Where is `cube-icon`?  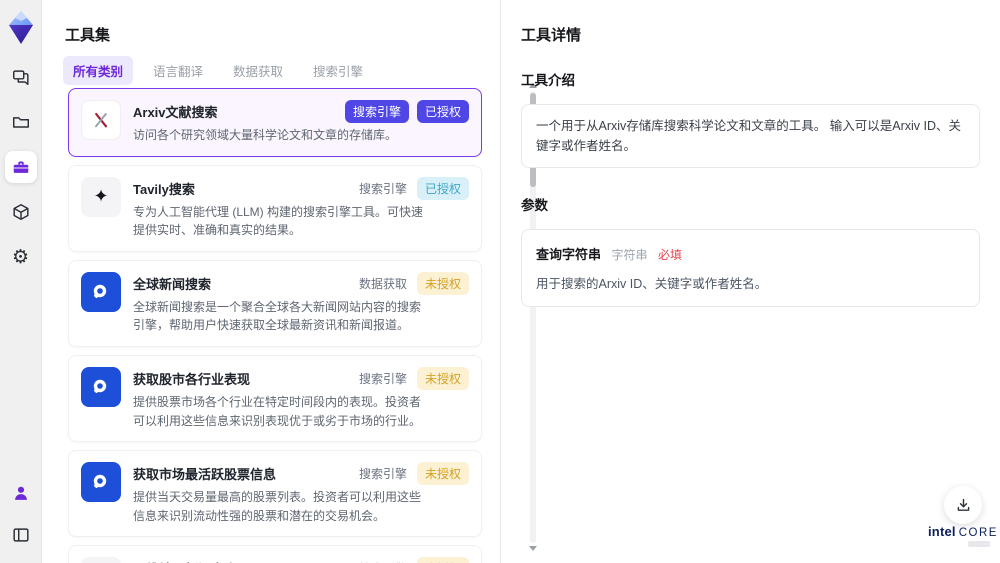 cube-icon is located at coordinates (21, 212).